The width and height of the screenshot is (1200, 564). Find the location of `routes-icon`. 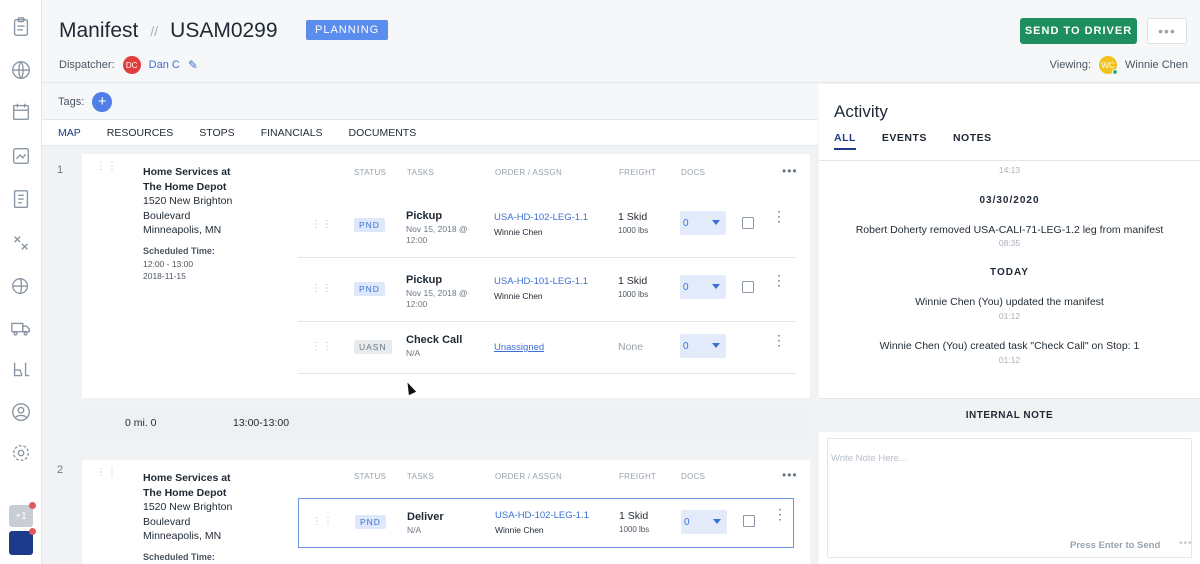

routes-icon is located at coordinates (21, 243).